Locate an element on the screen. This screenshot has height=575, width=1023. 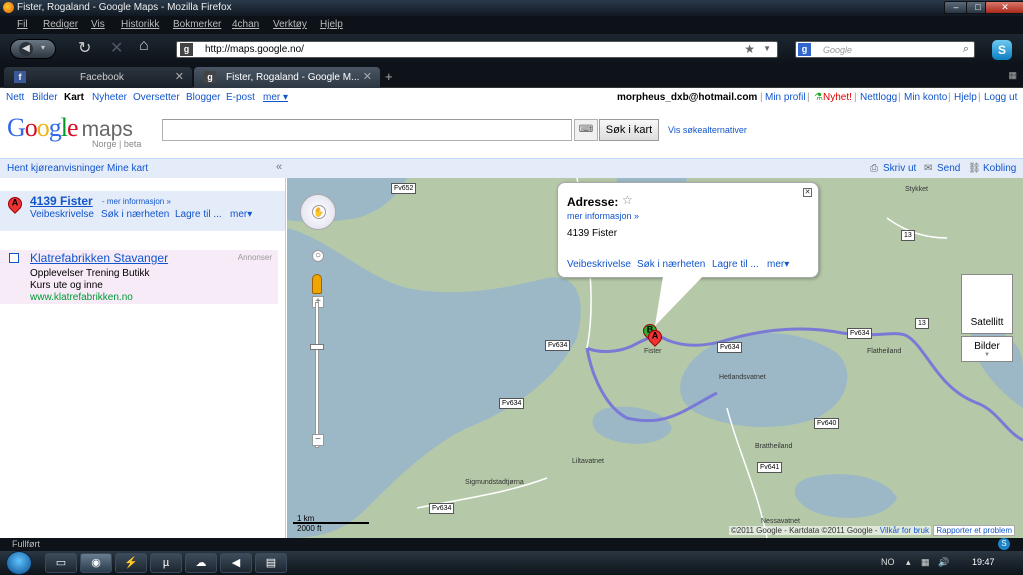
result-title: 4139 Fister is located at coordinates (61, 201).